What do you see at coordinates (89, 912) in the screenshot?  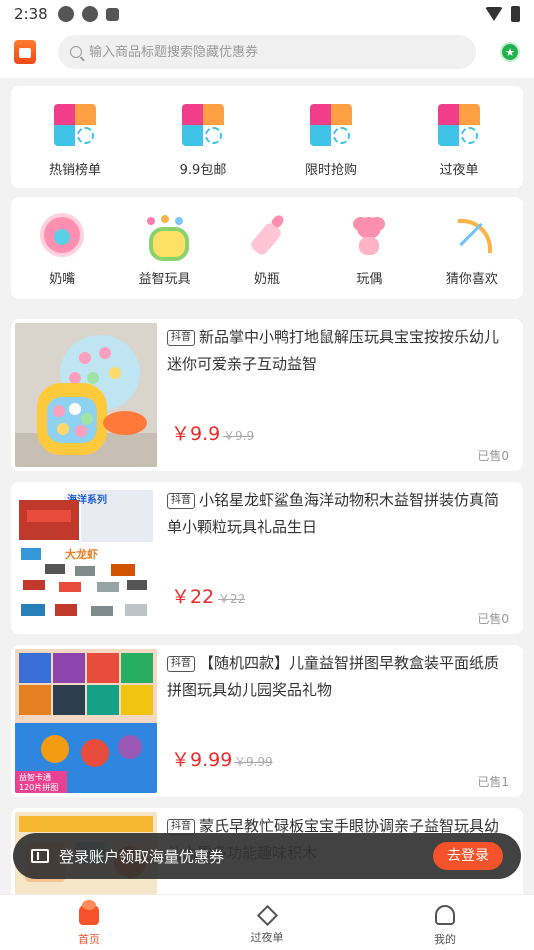 I see `home-icon` at bounding box center [89, 912].